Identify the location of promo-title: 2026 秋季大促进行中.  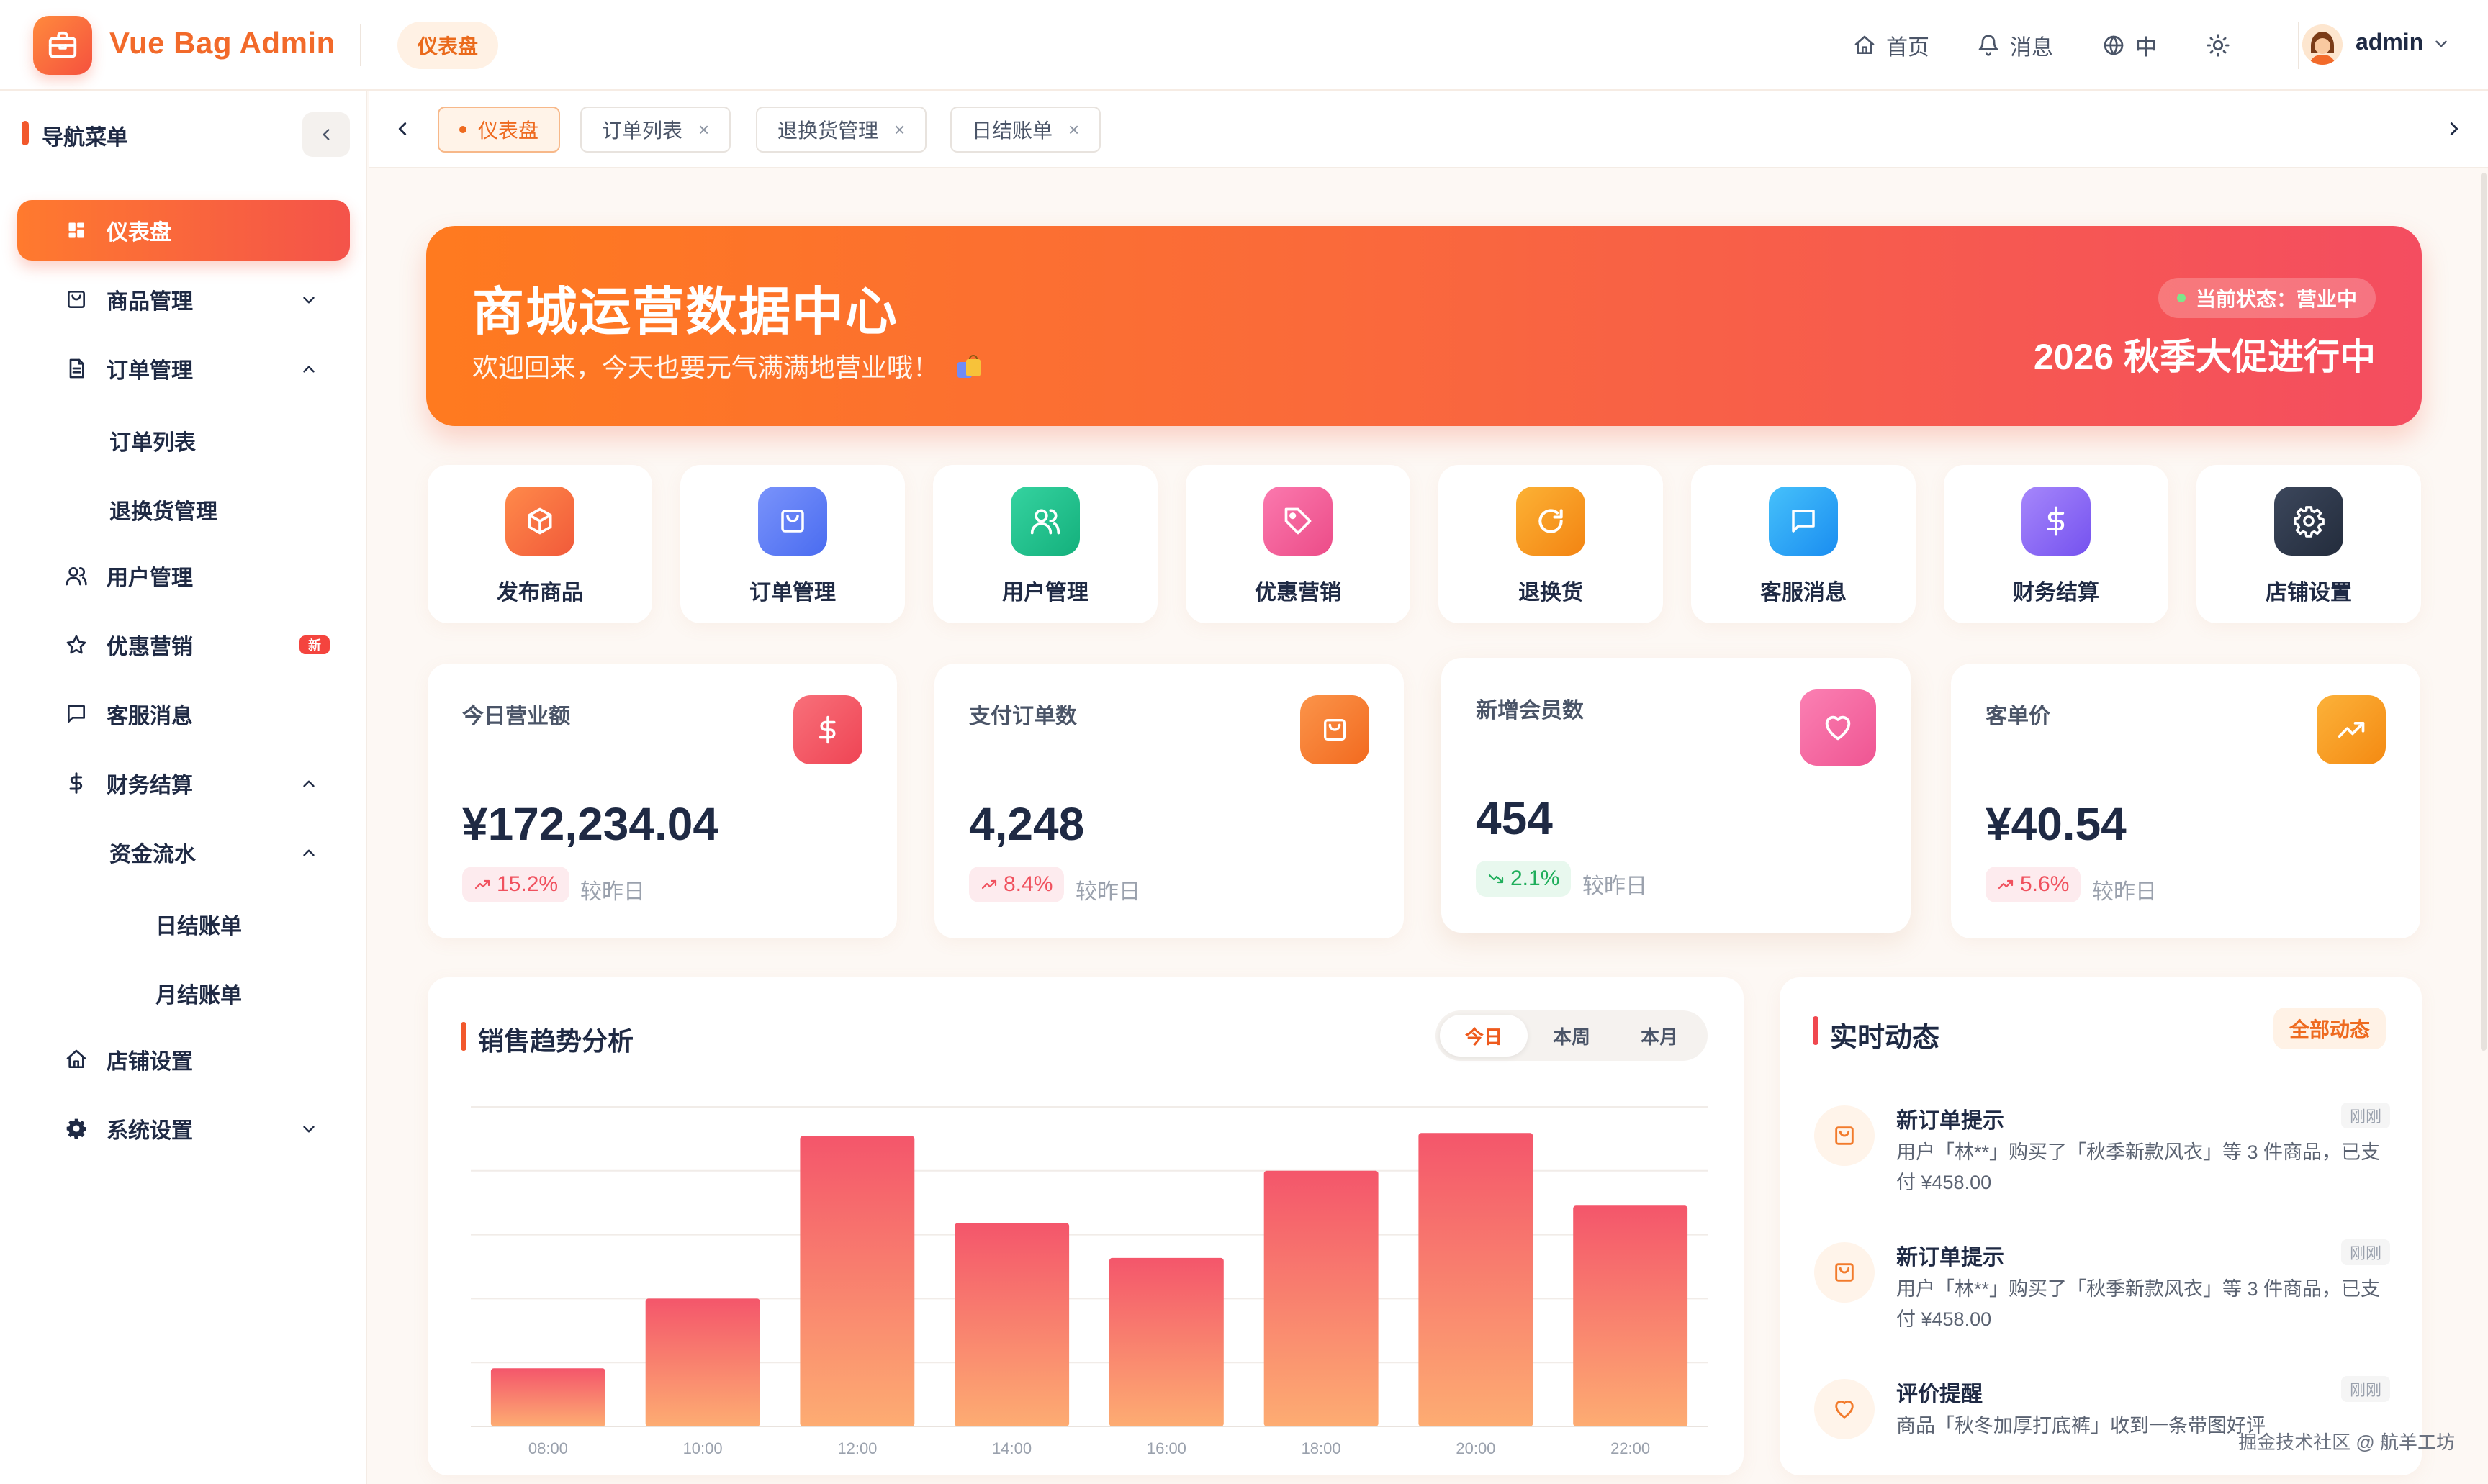
(2205, 357).